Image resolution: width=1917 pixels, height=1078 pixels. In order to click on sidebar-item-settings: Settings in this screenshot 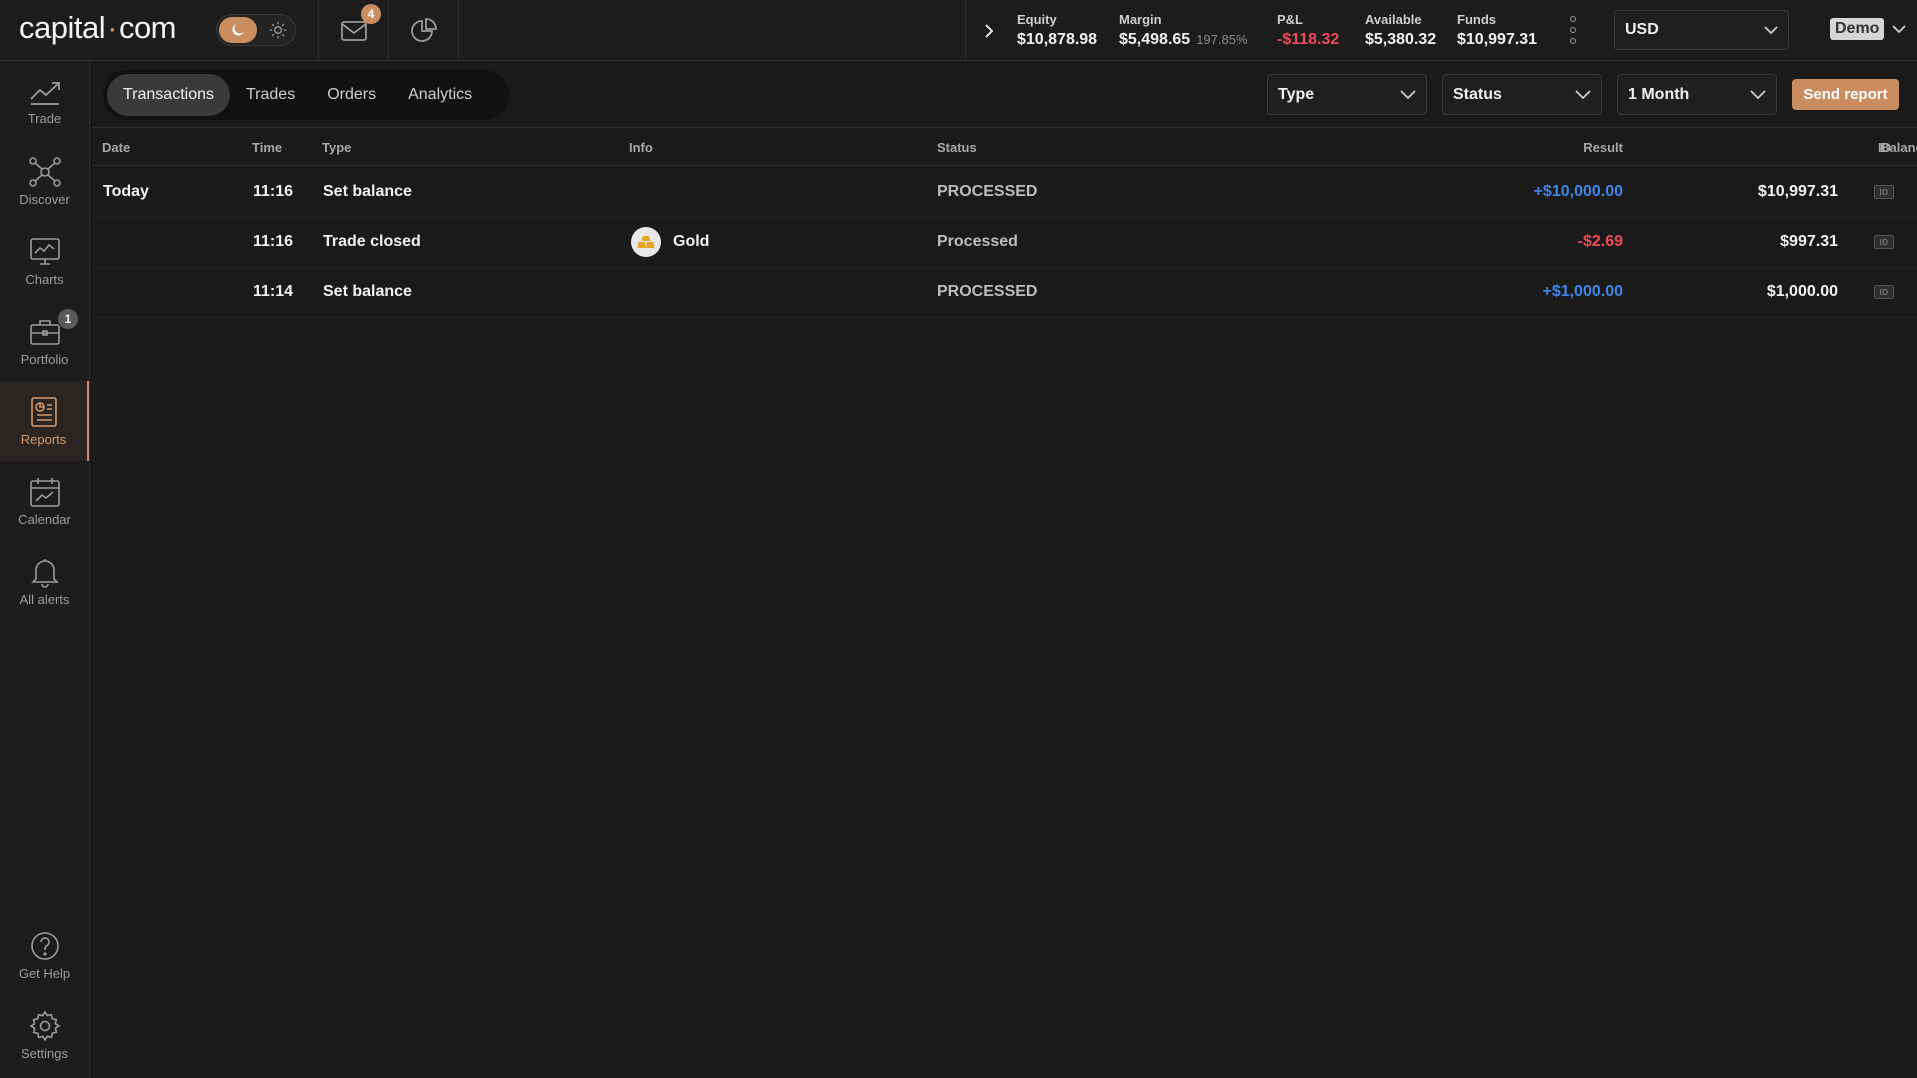, I will do `click(44, 1035)`.